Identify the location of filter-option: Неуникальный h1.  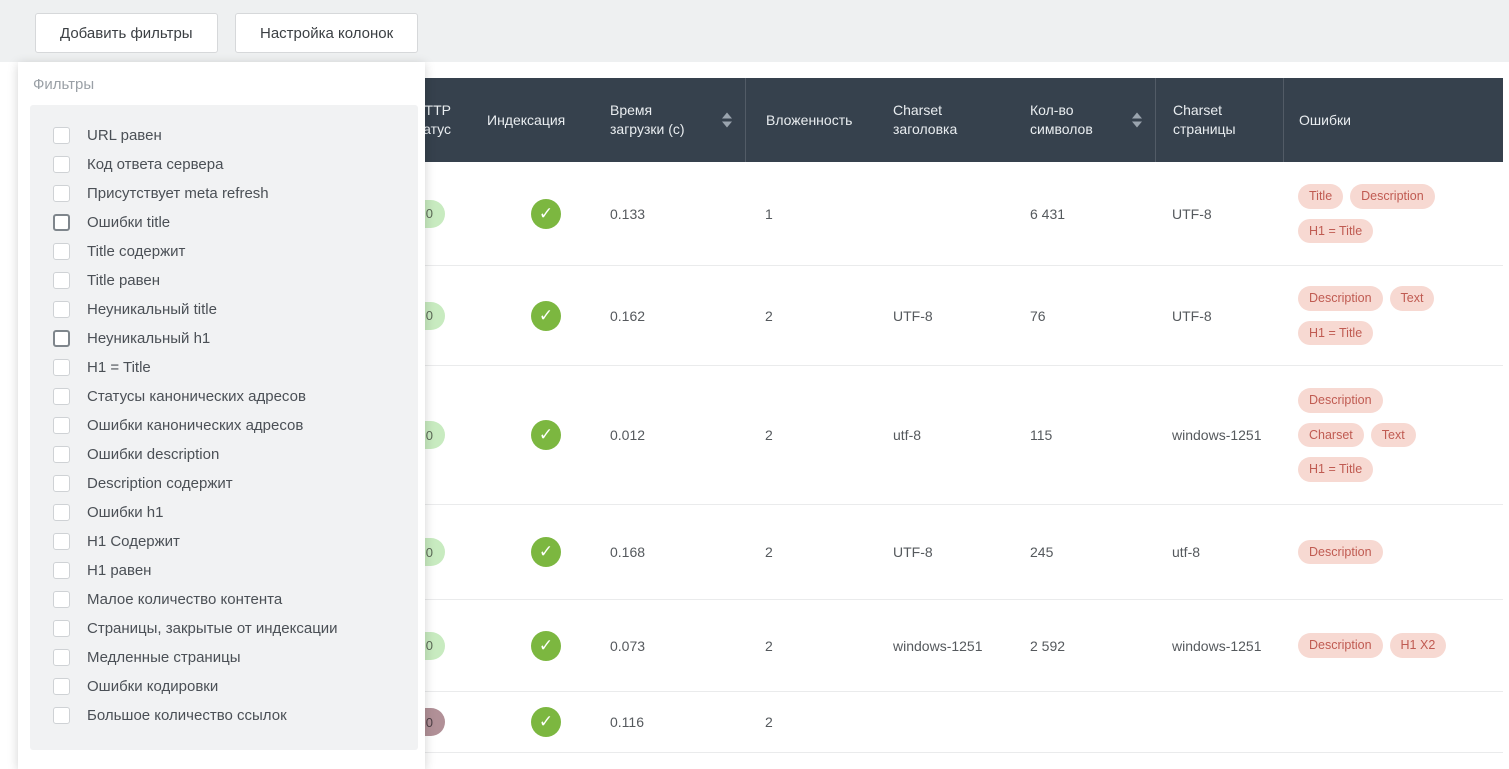
(224, 338).